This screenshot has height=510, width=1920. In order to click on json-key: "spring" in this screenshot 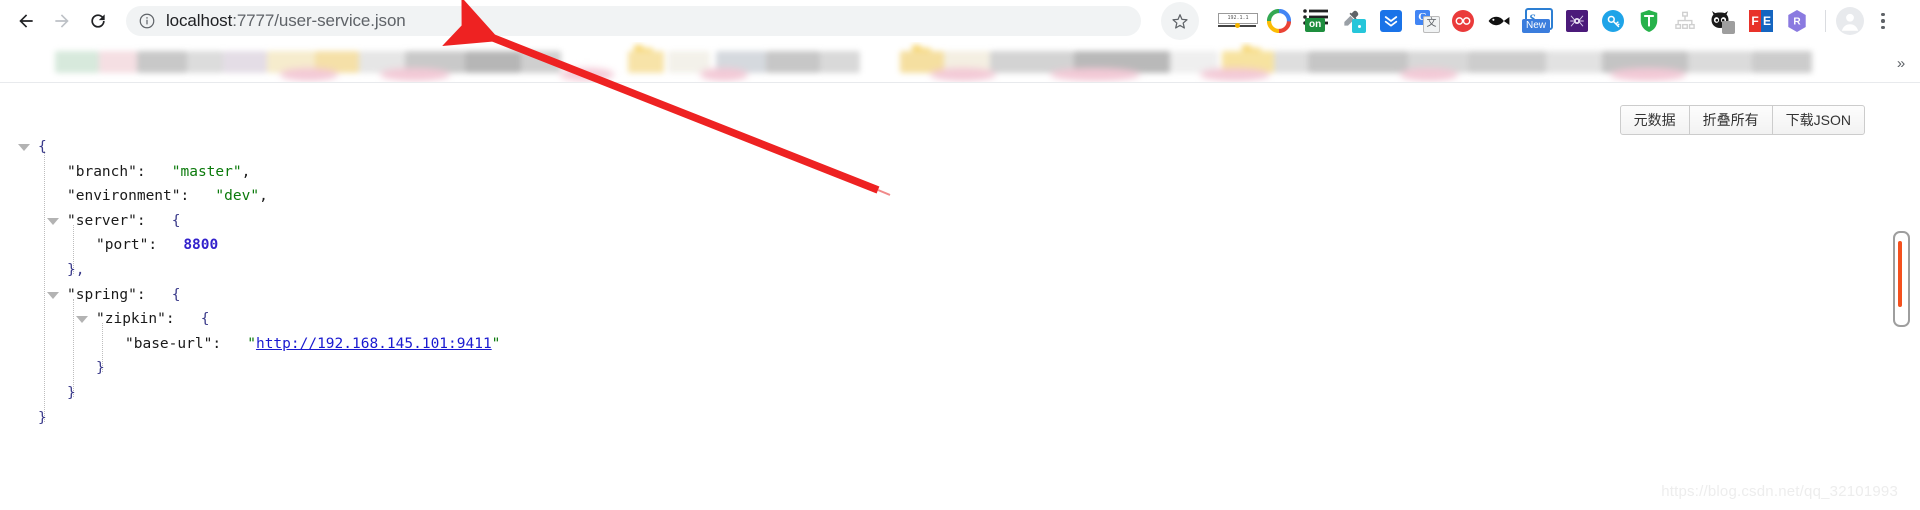, I will do `click(102, 294)`.